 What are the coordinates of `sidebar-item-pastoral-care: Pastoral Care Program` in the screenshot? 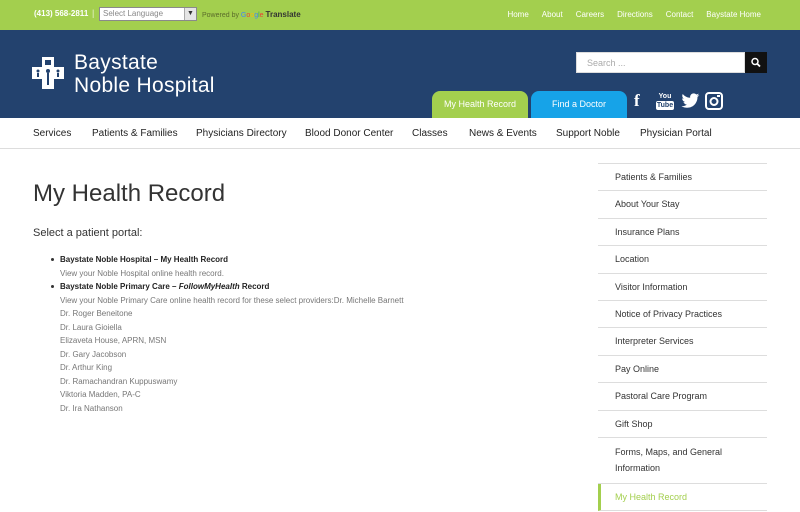 It's located at (682, 397).